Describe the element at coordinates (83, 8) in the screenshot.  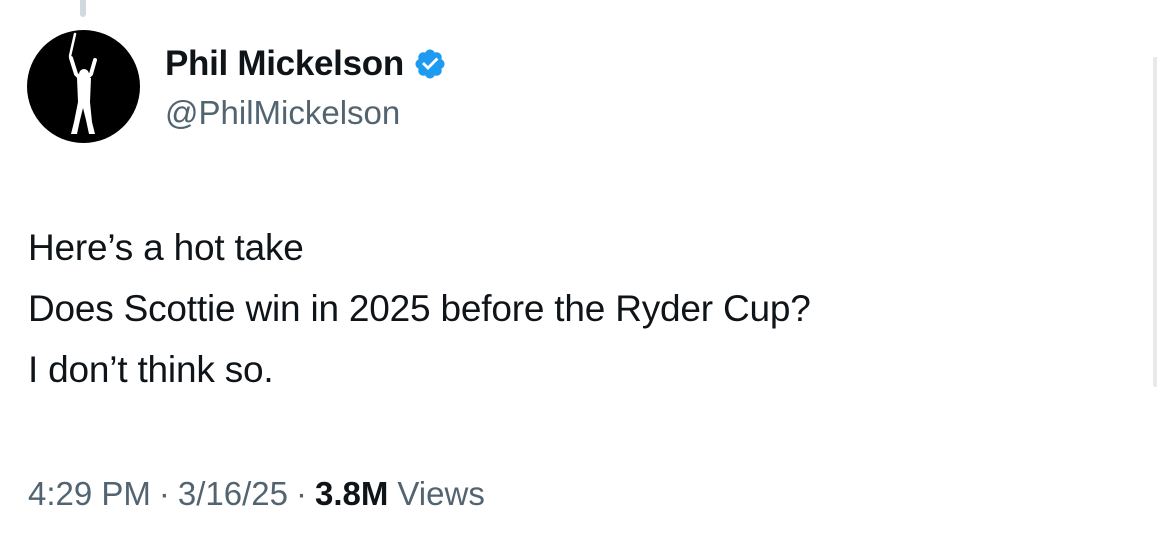
I see `thread-connector-line` at that location.